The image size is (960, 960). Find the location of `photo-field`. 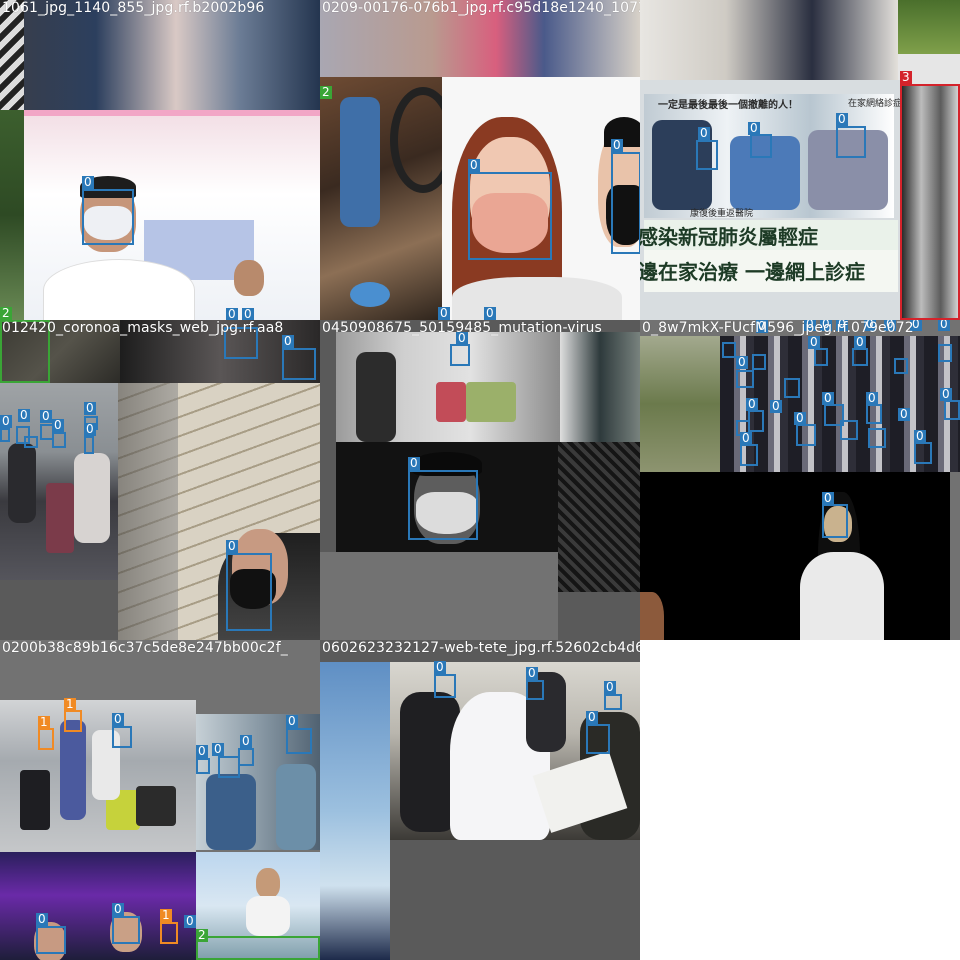

photo-field is located at coordinates (929, 27).